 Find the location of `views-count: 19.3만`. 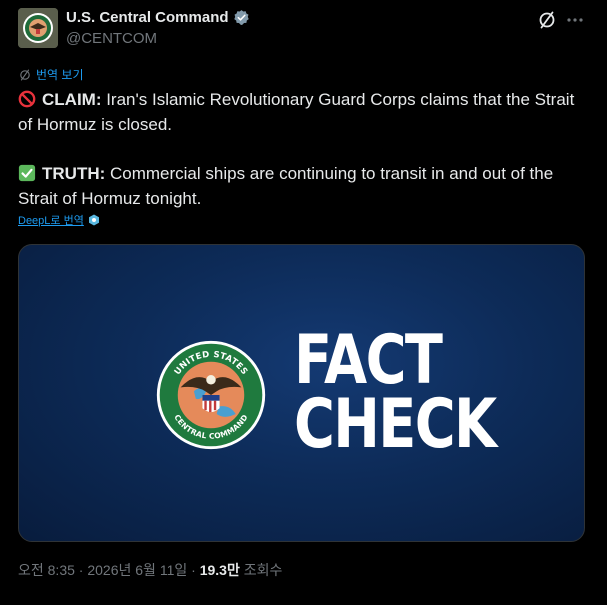

views-count: 19.3만 is located at coordinates (219, 570).